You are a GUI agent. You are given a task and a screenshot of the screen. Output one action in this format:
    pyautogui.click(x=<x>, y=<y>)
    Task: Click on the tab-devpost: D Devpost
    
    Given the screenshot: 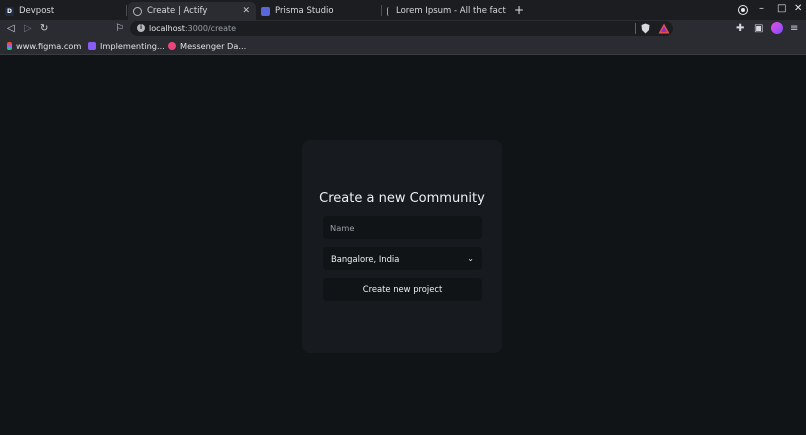 What is the action you would take?
    pyautogui.click(x=62, y=11)
    